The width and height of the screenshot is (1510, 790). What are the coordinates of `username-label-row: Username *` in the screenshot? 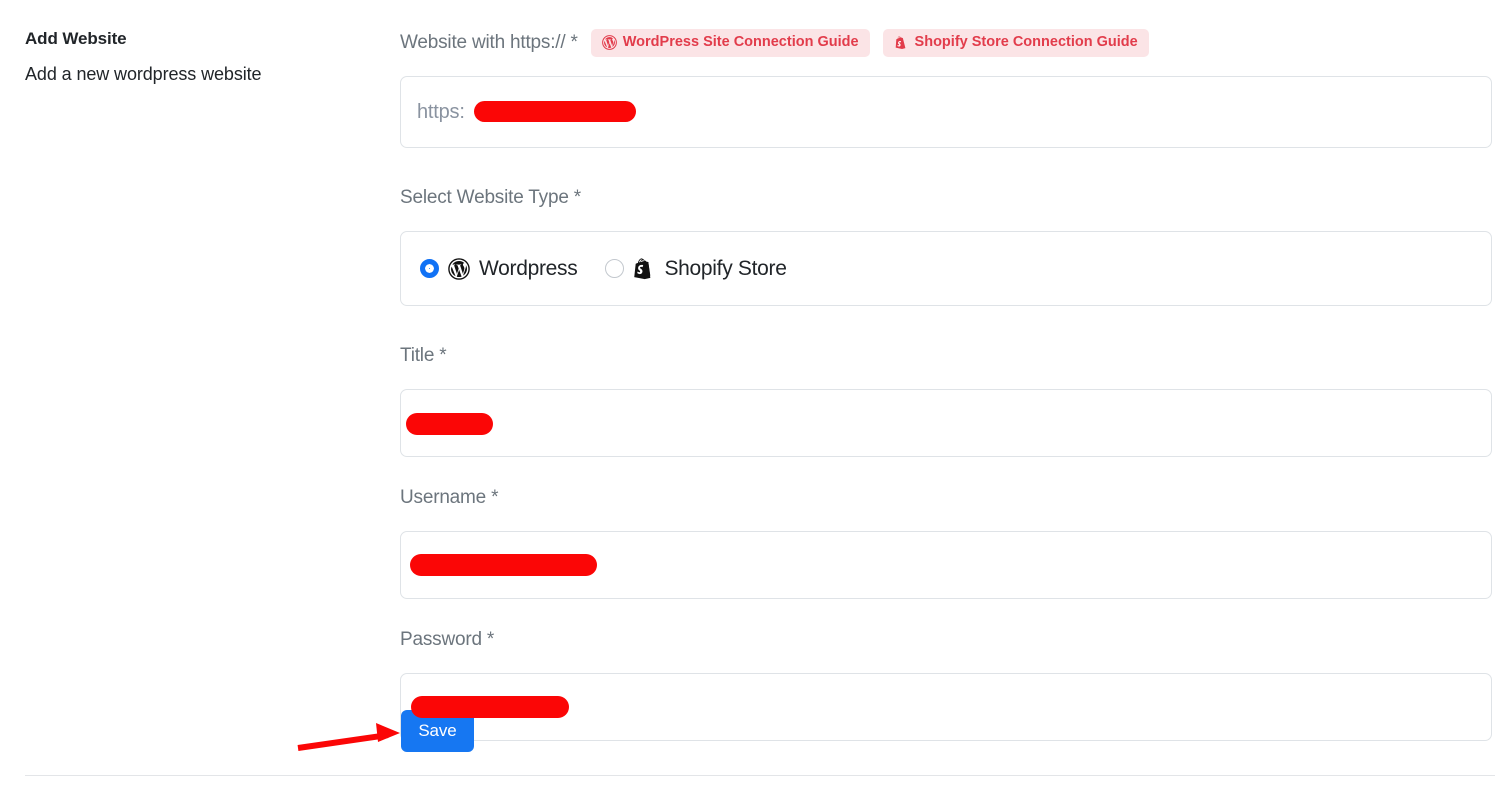 It's located at (946, 498).